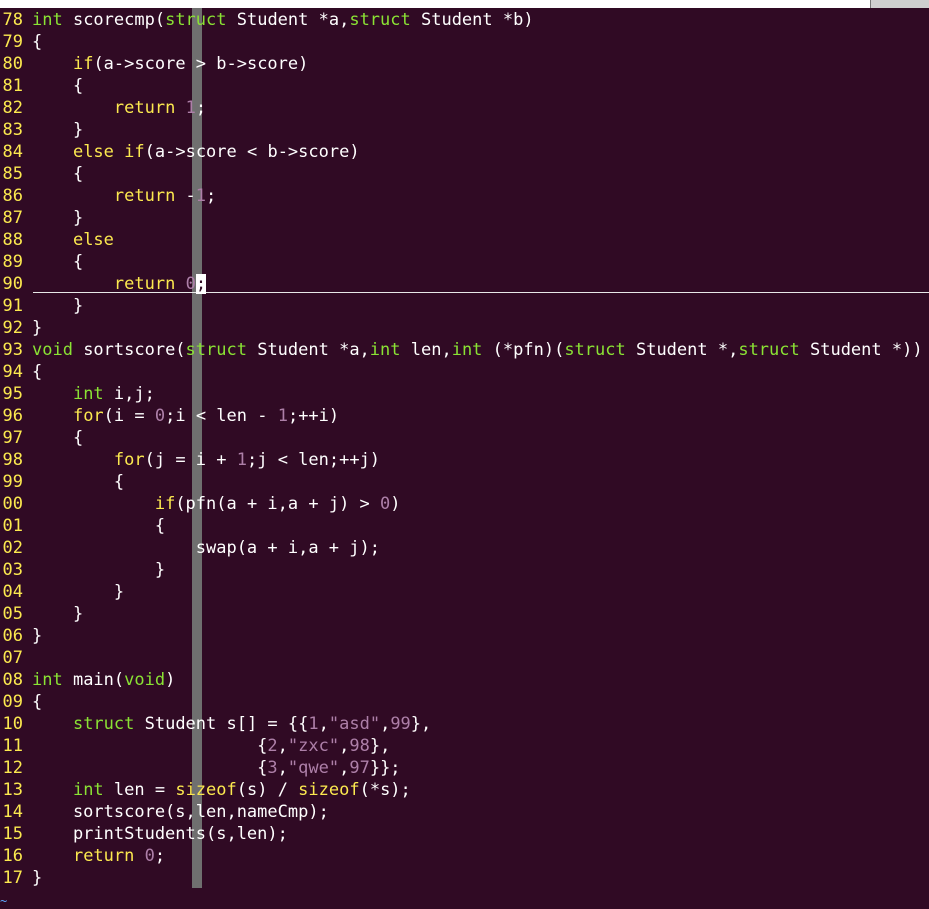 The width and height of the screenshot is (929, 909). Describe the element at coordinates (88, 416) in the screenshot. I see `code-token: for` at that location.